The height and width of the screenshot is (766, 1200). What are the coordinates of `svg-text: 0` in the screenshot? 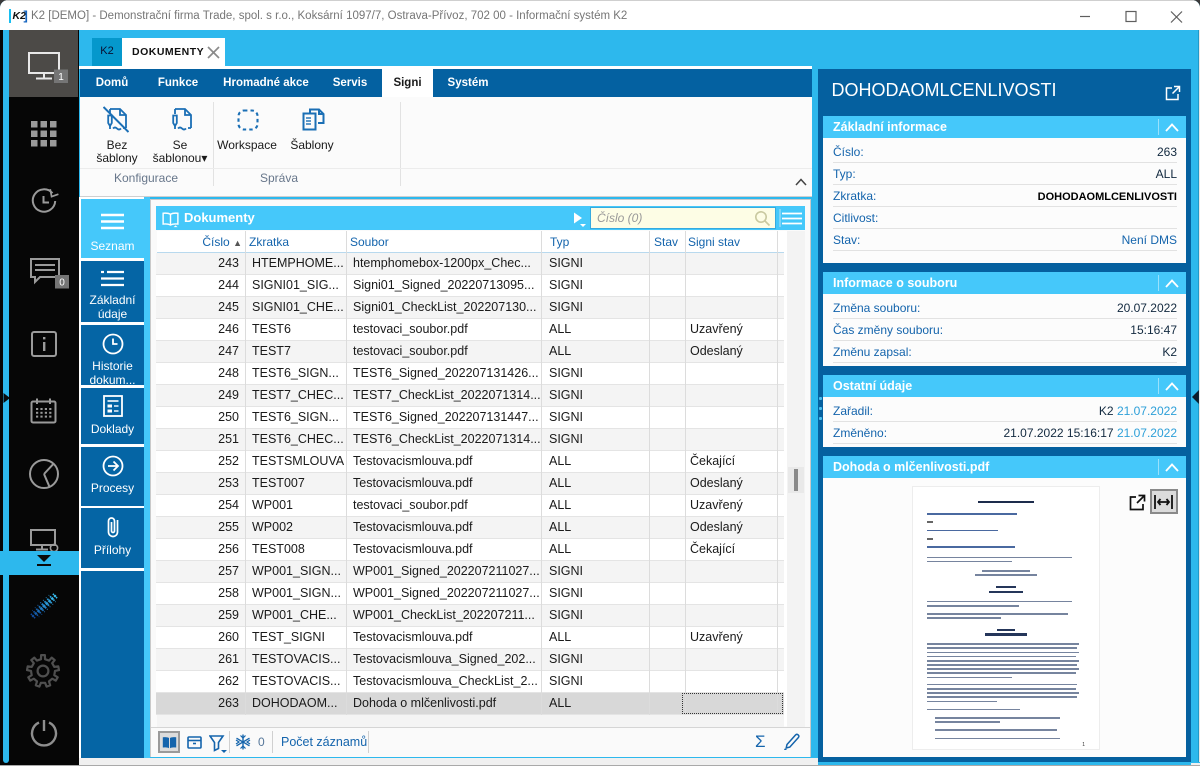 It's located at (62, 283).